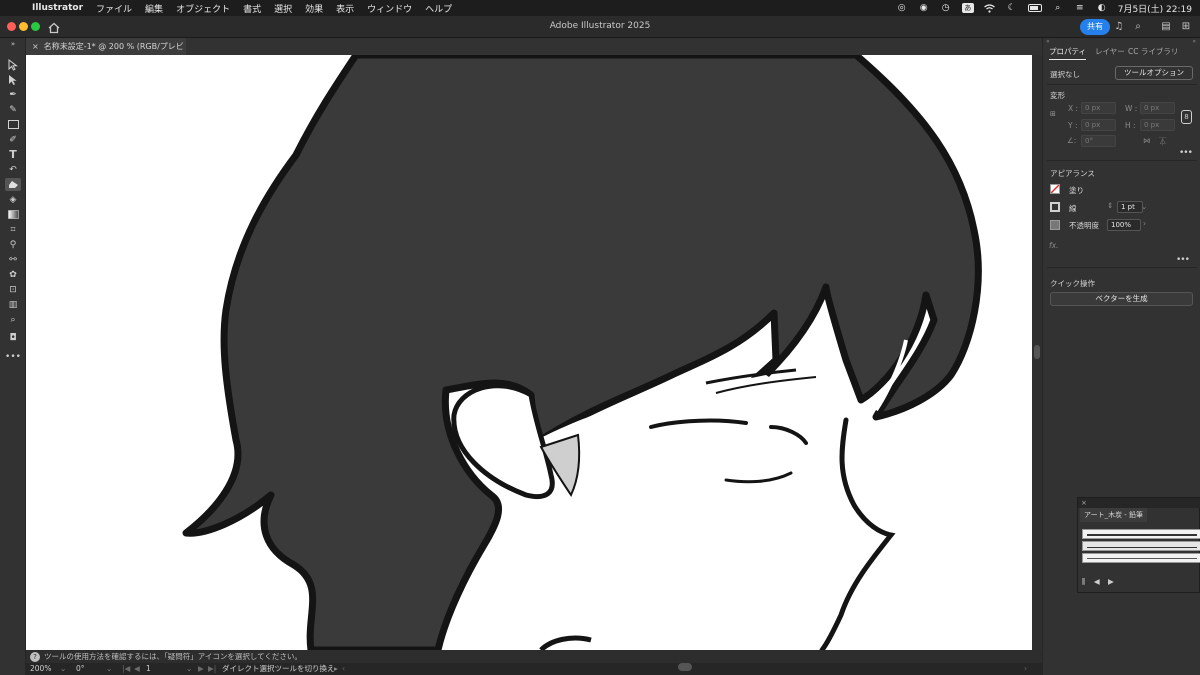 This screenshot has width=1200, height=675. I want to click on input-method-icon: あ, so click(967, 8).